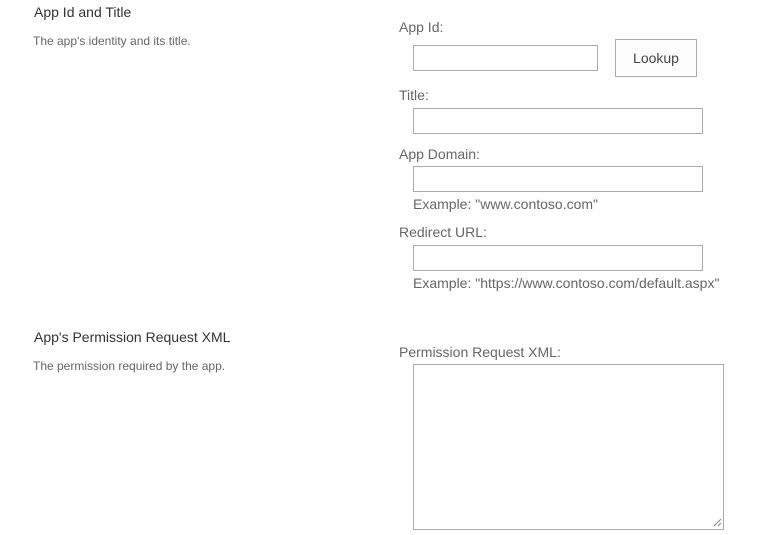 The width and height of the screenshot is (761, 535). I want to click on permission-request-xml-label: Permission Request XML:, so click(480, 352).